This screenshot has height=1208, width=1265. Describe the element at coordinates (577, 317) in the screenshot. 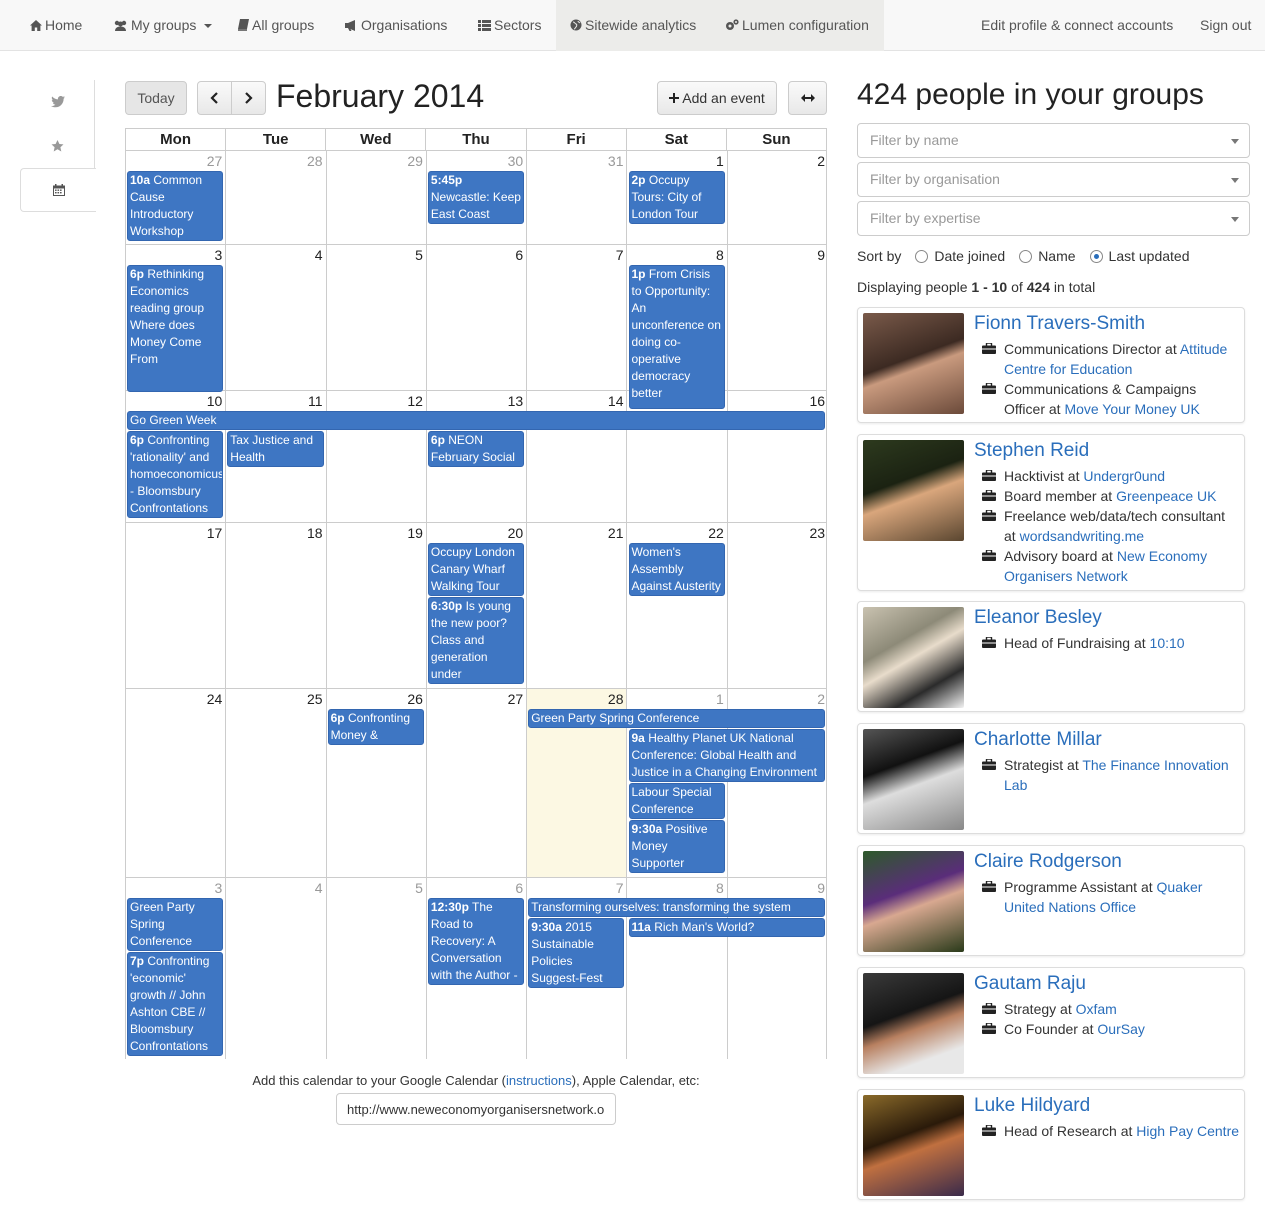

I see `calendar-day-cell: 7` at that location.